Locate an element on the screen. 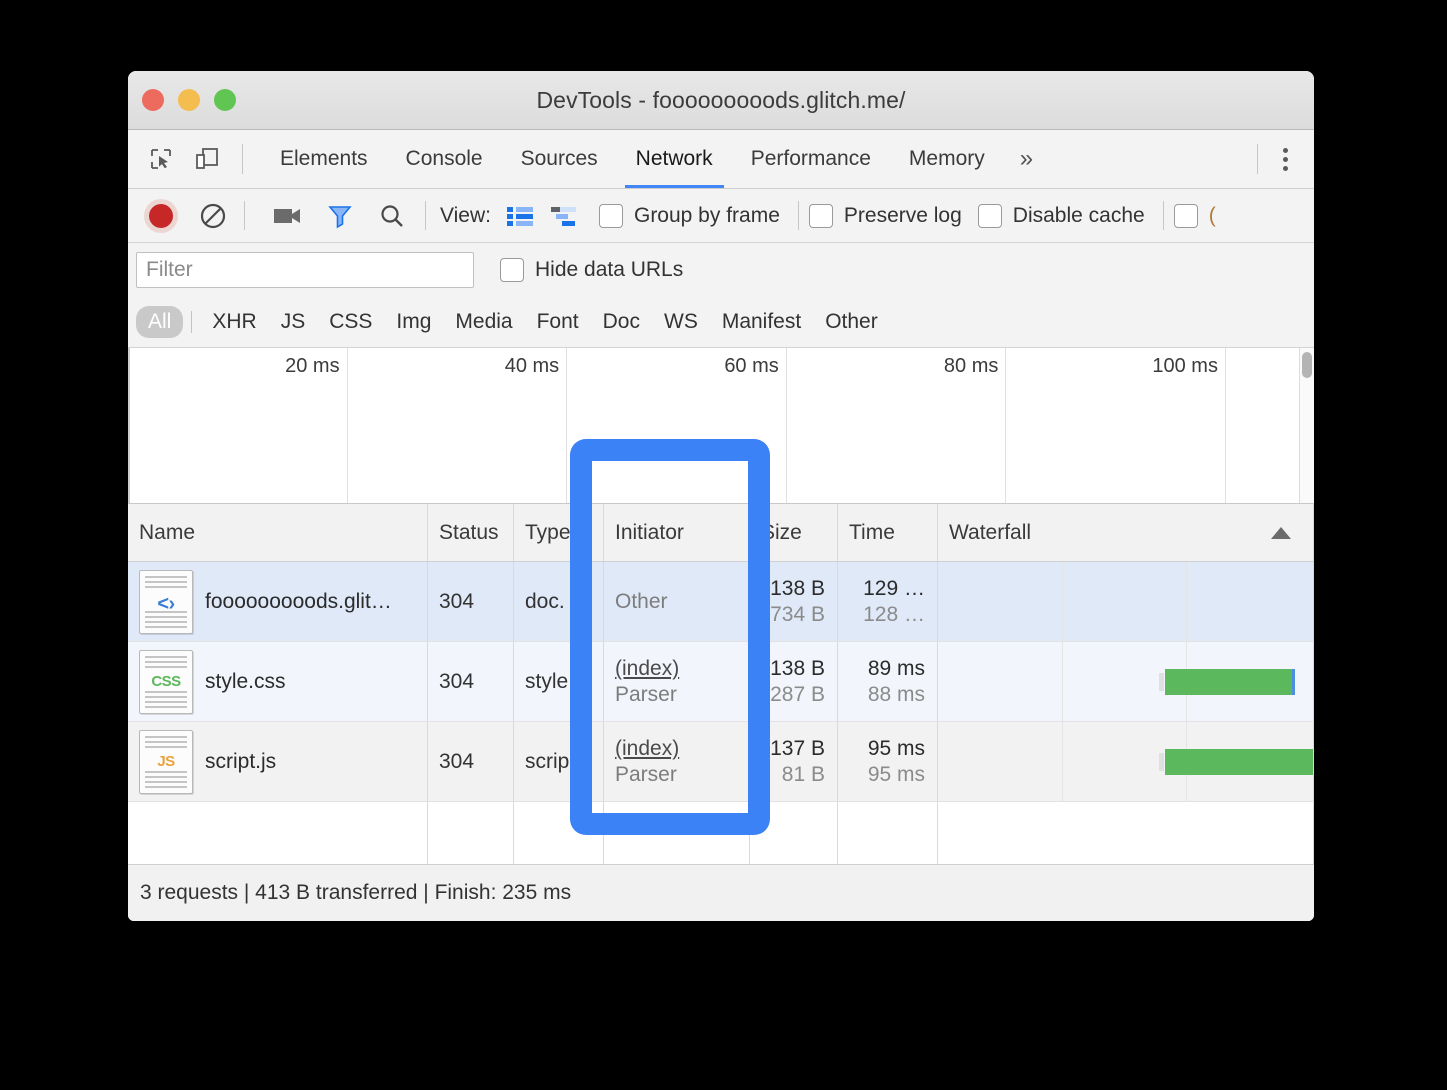 The height and width of the screenshot is (1090, 1447). initiator-primary: Other is located at coordinates (641, 601).